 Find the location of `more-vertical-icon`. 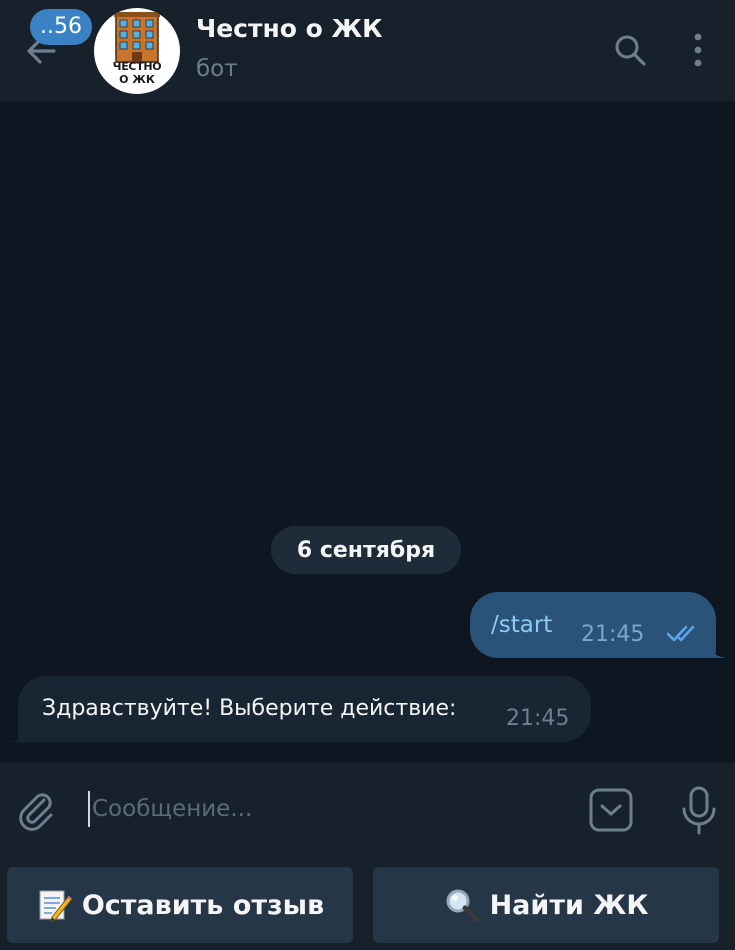

more-vertical-icon is located at coordinates (698, 50).